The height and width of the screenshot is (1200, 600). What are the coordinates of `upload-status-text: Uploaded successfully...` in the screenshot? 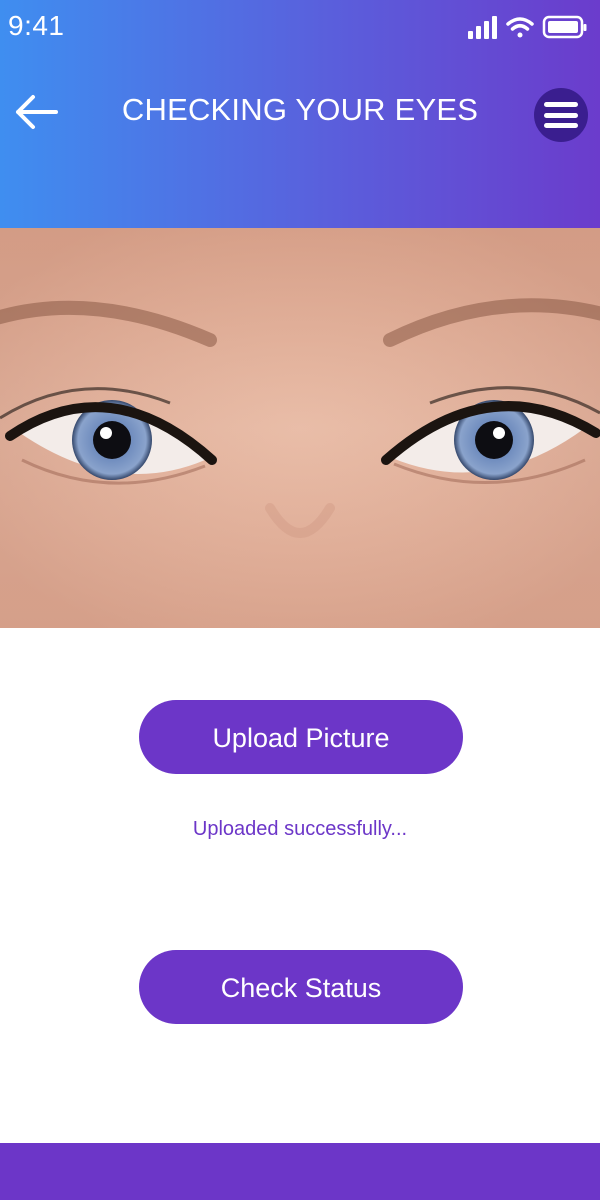 It's located at (300, 829).